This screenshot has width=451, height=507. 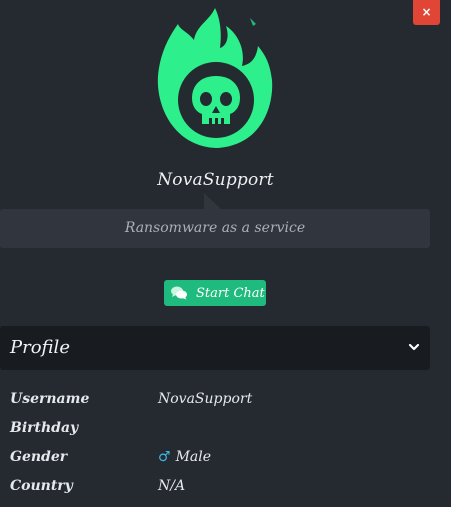 I want to click on close-button: ×, so click(x=426, y=12).